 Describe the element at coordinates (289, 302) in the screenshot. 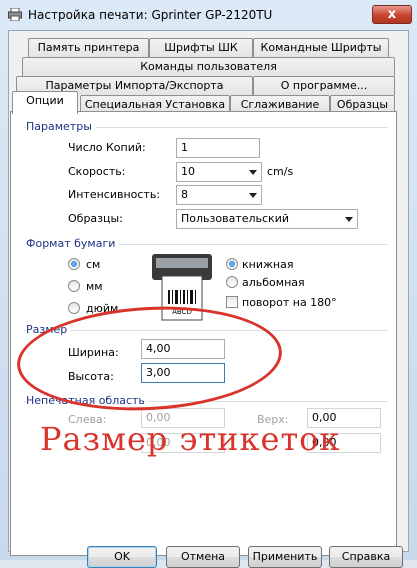

I see `rotate-label: поворот на 180°` at that location.